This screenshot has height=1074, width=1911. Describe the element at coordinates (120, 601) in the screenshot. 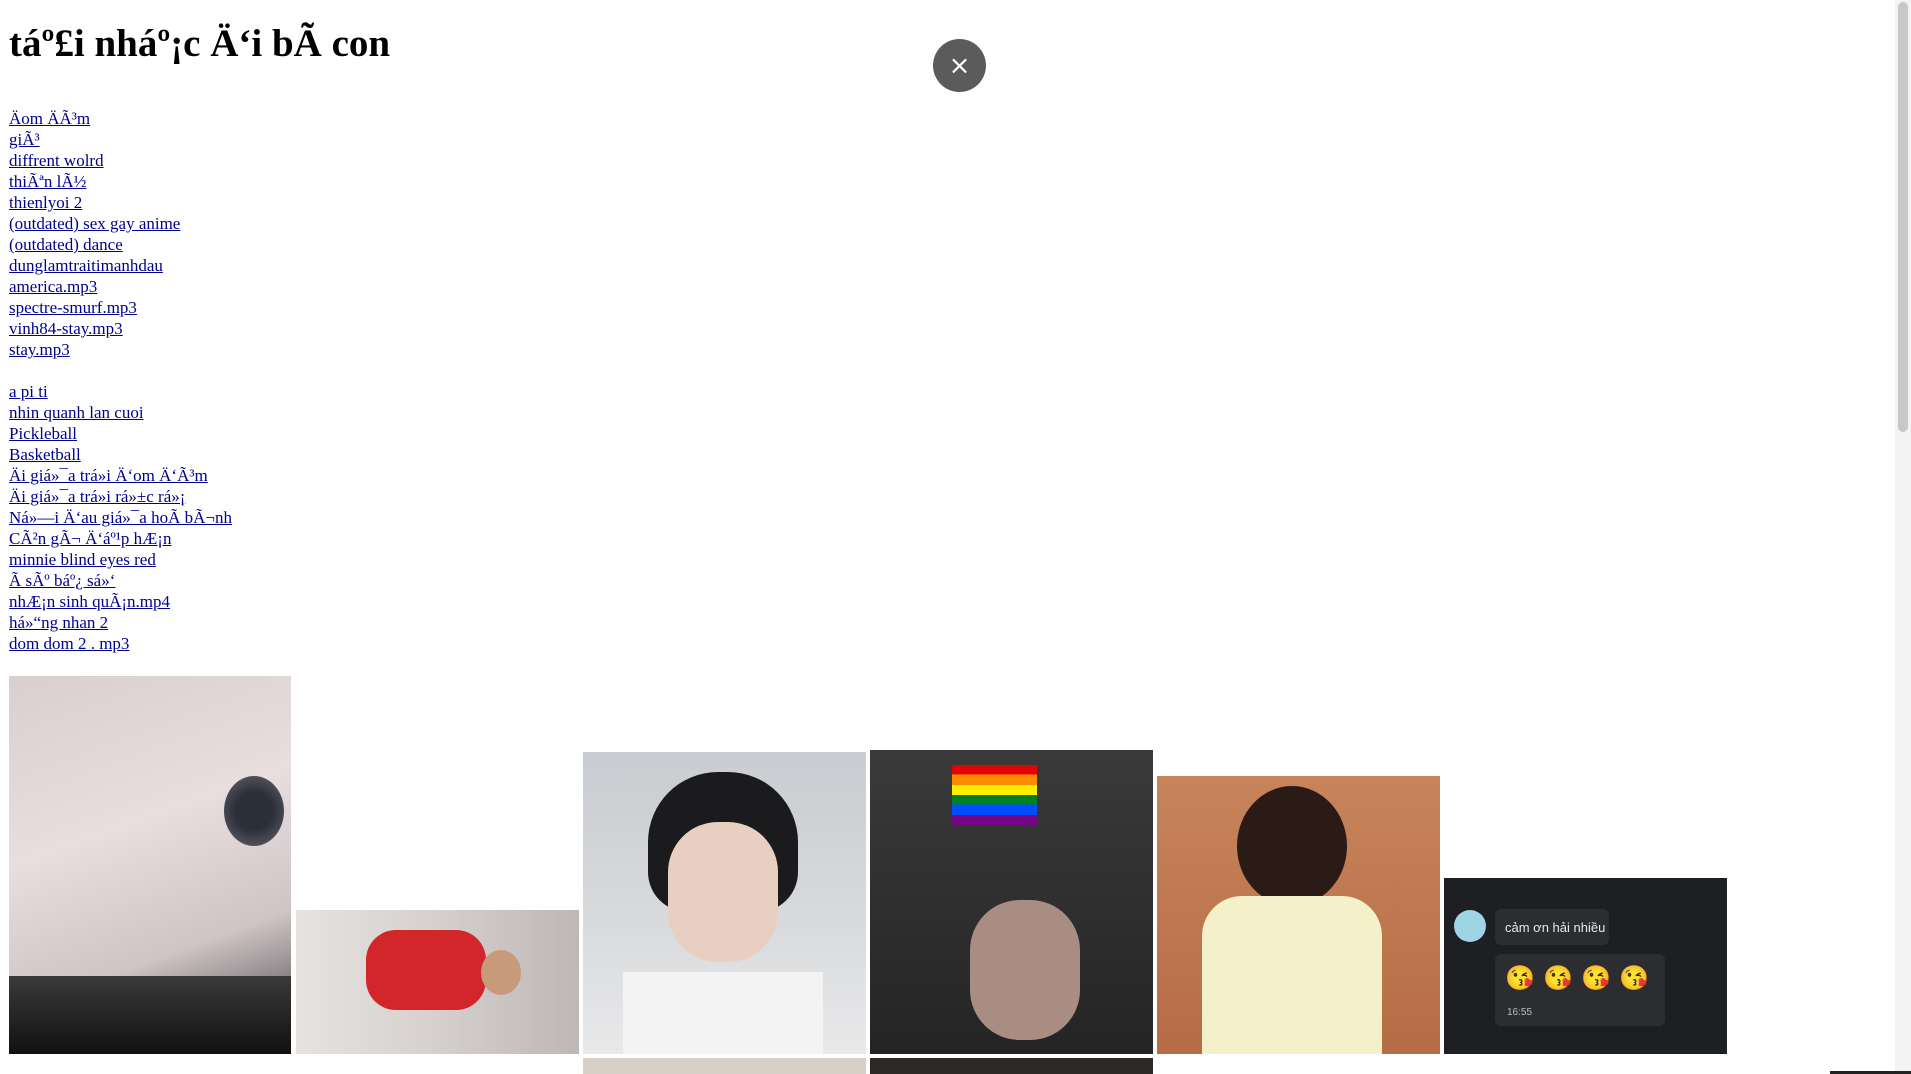

I see `song-link: nhÆ¡n sinh quÃ¡n.mp4` at that location.